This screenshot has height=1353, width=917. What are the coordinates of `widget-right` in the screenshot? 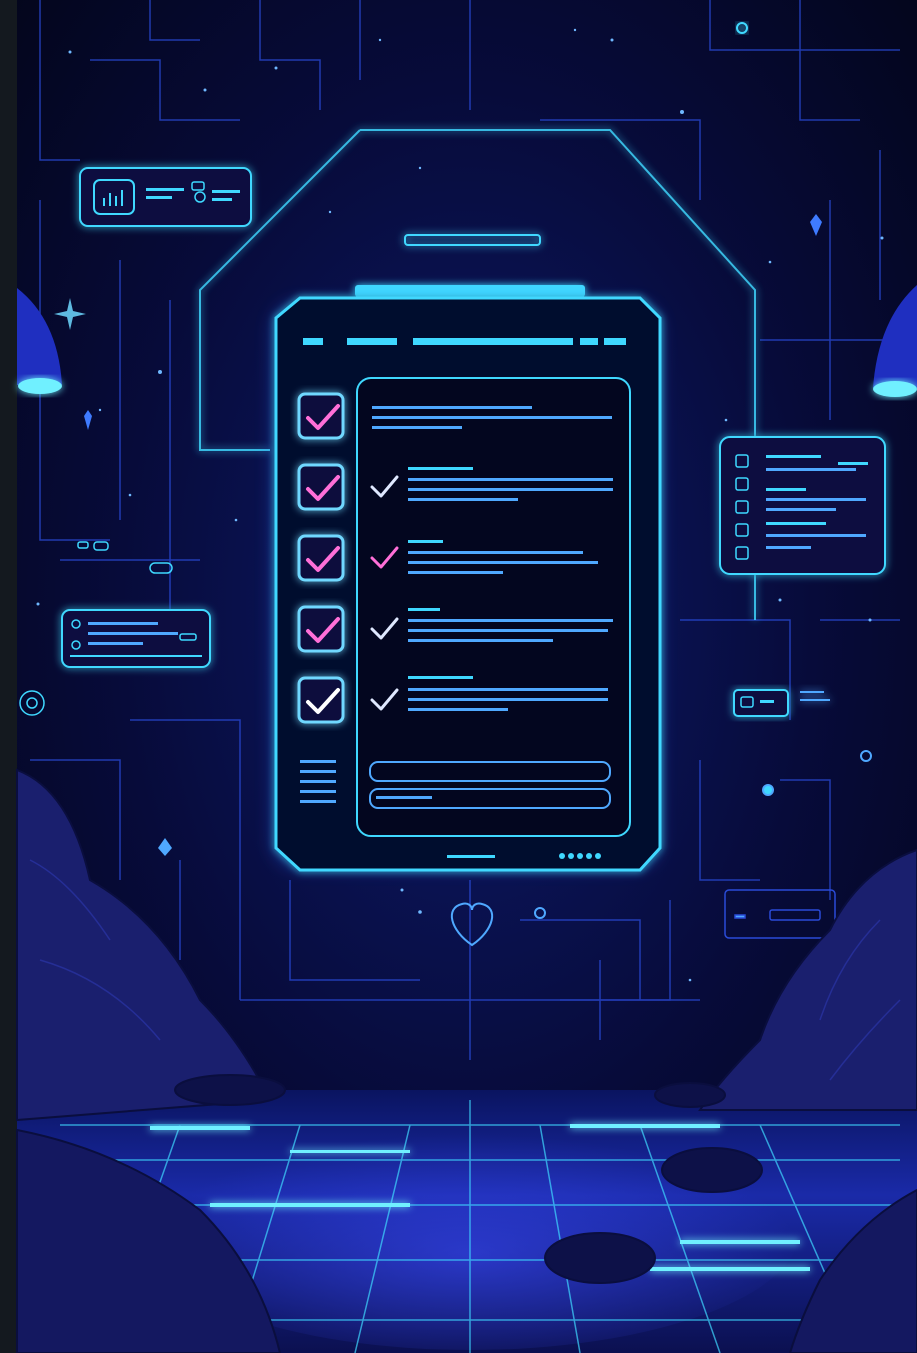 It's located at (802, 505).